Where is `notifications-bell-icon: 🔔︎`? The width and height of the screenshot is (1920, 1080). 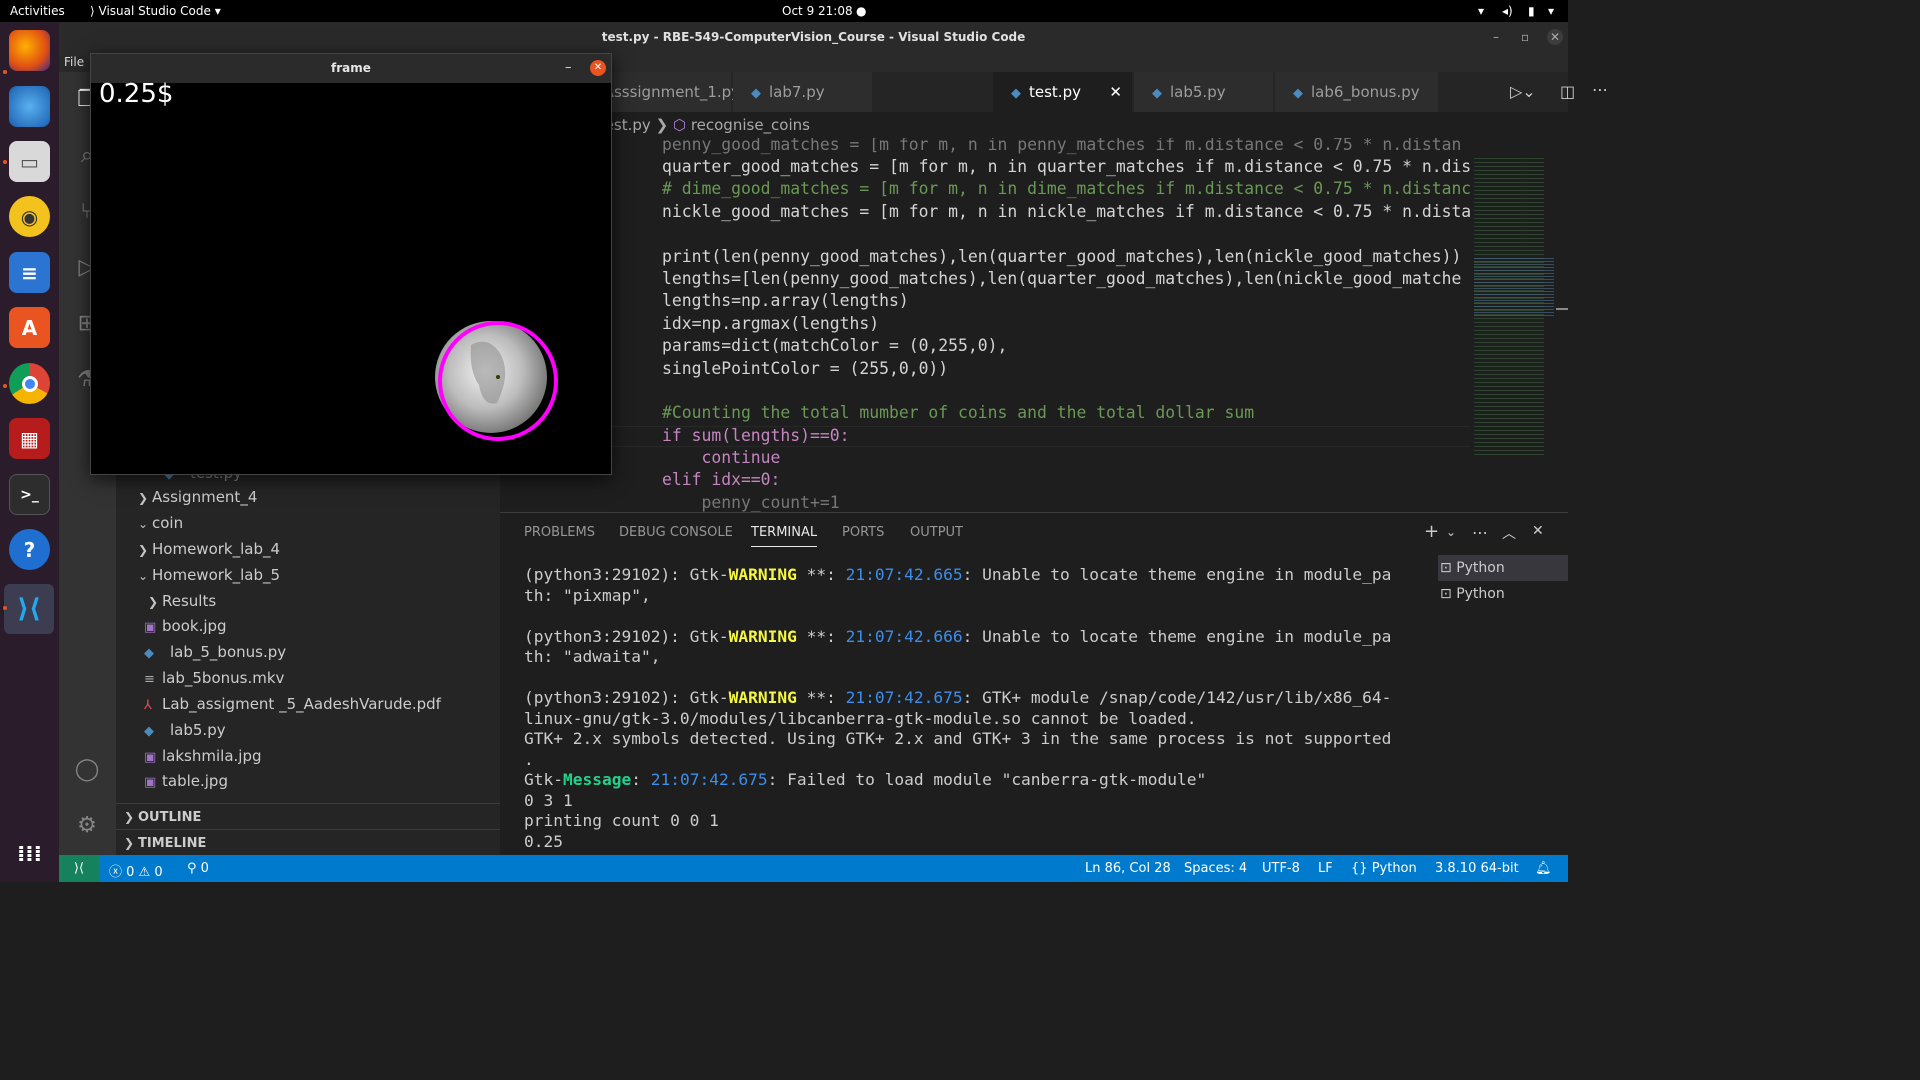
notifications-bell-icon: 🔔︎ is located at coordinates (1543, 868).